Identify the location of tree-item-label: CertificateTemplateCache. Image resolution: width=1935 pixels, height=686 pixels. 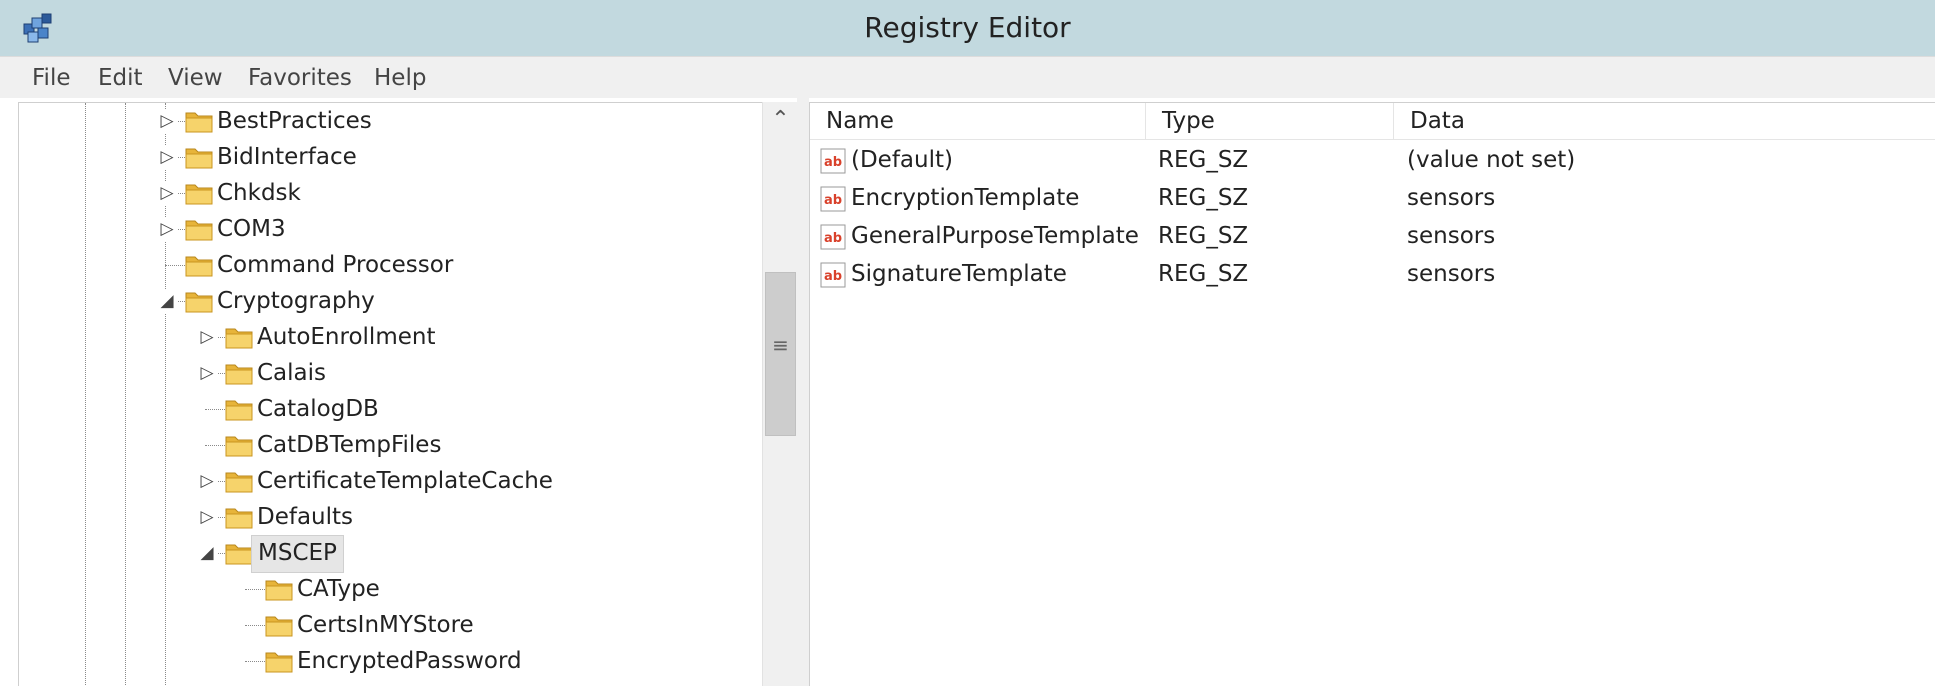
(405, 481).